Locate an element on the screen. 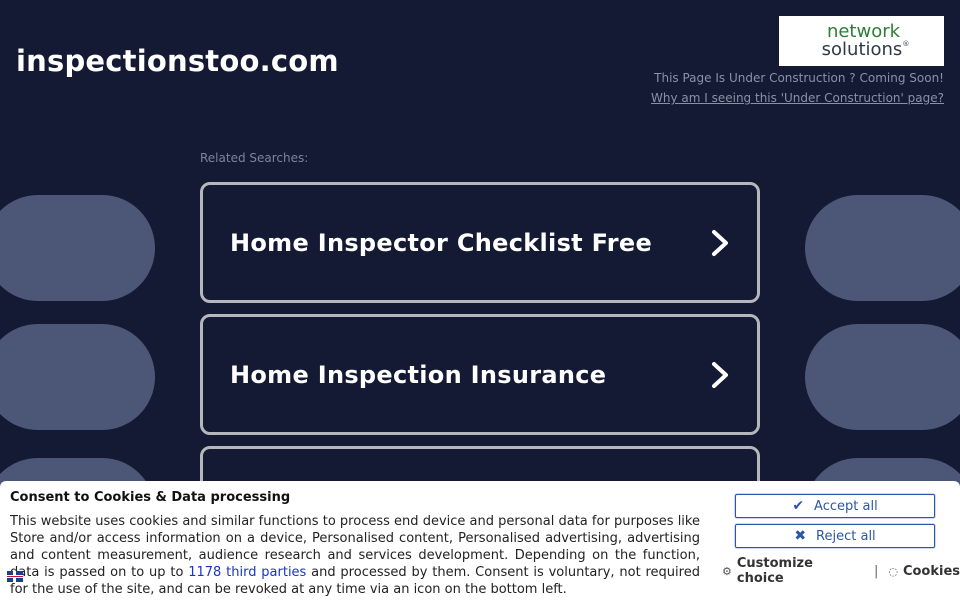  cookies-link: ◌ Cookies is located at coordinates (924, 571).